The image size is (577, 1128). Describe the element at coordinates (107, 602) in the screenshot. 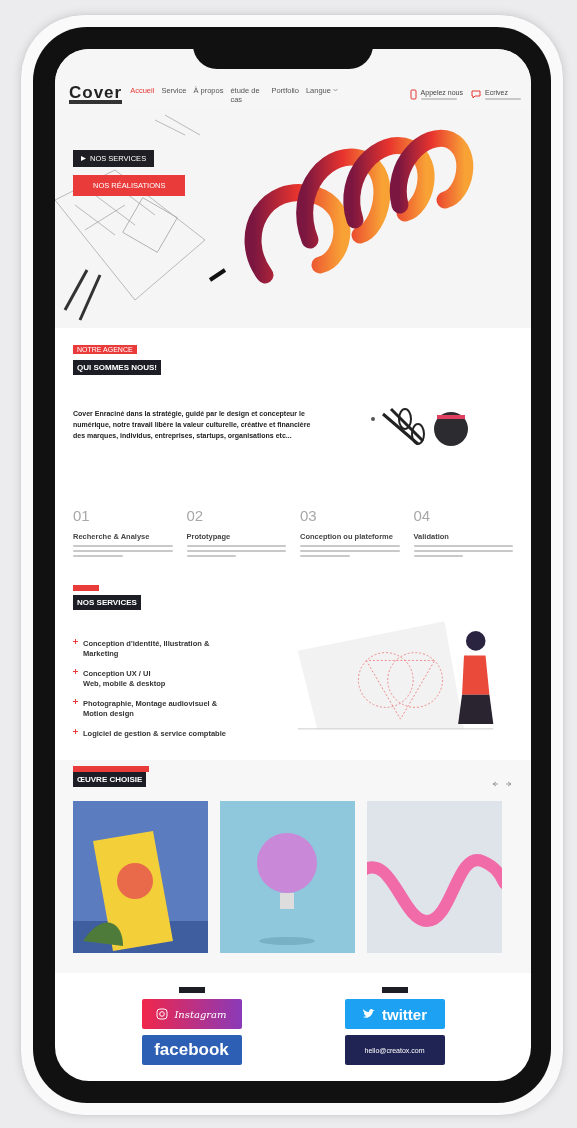

I see `section-title: NOS SERVICES` at that location.